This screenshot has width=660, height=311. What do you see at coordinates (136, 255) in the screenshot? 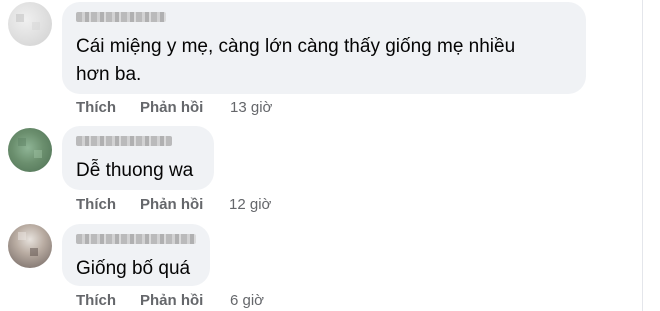
I see `comment-bubble: Giống bố quá` at bounding box center [136, 255].